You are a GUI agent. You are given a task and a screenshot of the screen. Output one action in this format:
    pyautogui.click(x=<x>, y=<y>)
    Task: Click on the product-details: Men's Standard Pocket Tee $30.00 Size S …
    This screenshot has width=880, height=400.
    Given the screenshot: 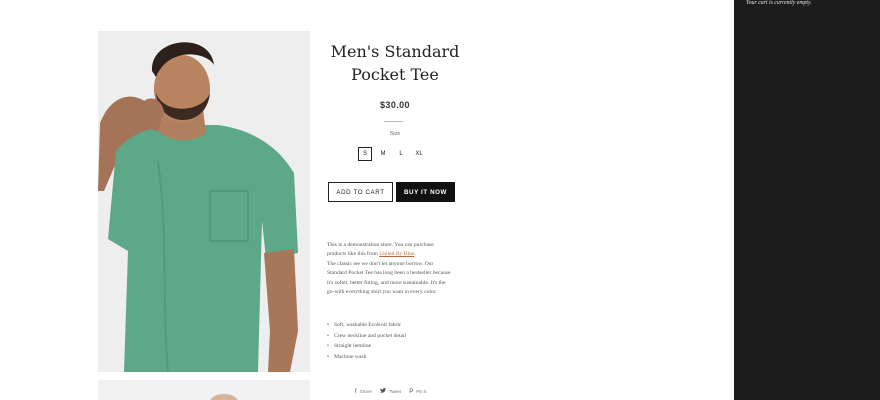 What is the action you would take?
    pyautogui.click(x=395, y=100)
    